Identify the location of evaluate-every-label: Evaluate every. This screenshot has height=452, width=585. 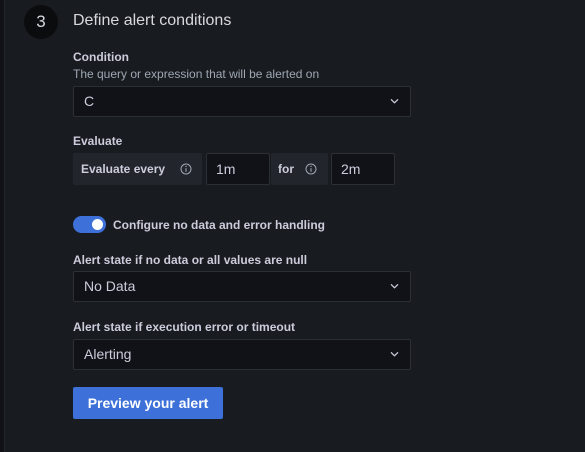
(137, 169).